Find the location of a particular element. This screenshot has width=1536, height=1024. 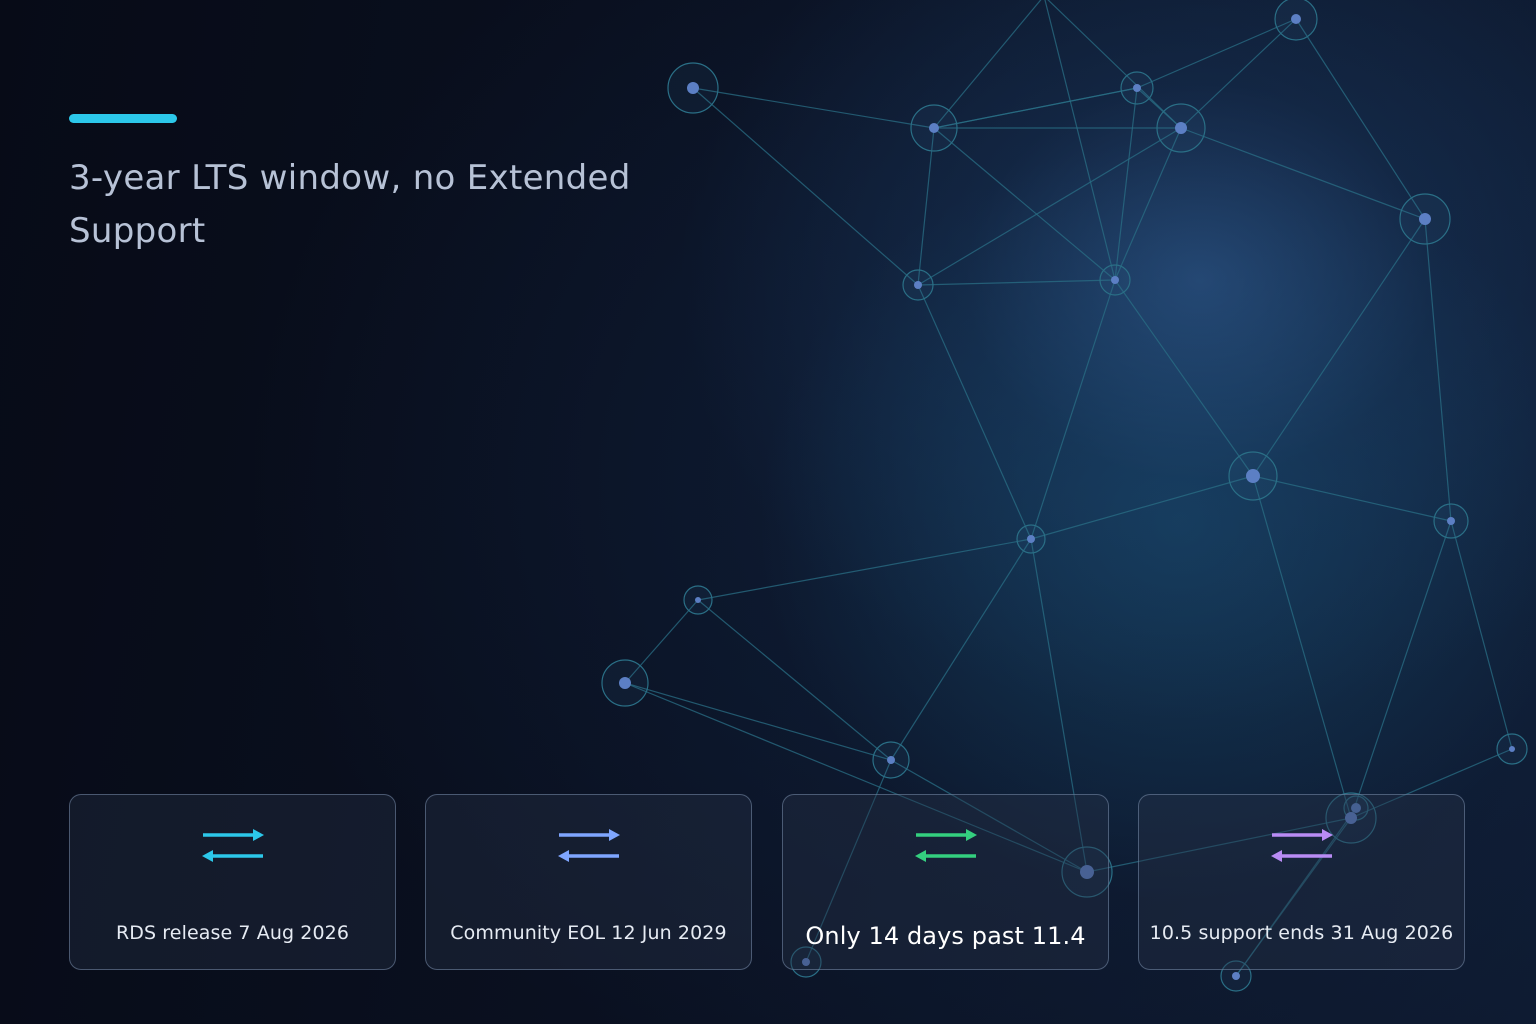

card-label: Community EOL 12 Jun 2029 is located at coordinates (588, 933).